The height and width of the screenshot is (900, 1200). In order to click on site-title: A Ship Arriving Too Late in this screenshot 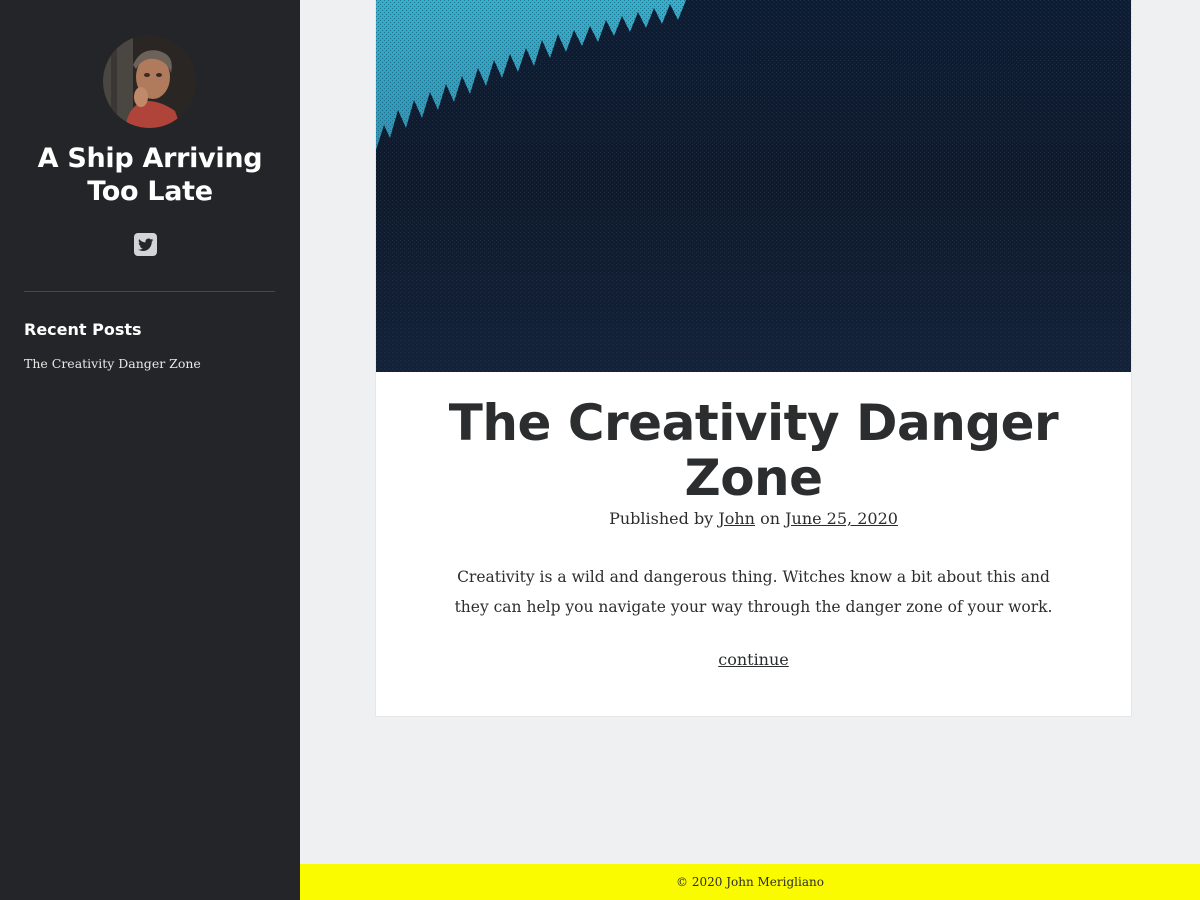, I will do `click(150, 175)`.